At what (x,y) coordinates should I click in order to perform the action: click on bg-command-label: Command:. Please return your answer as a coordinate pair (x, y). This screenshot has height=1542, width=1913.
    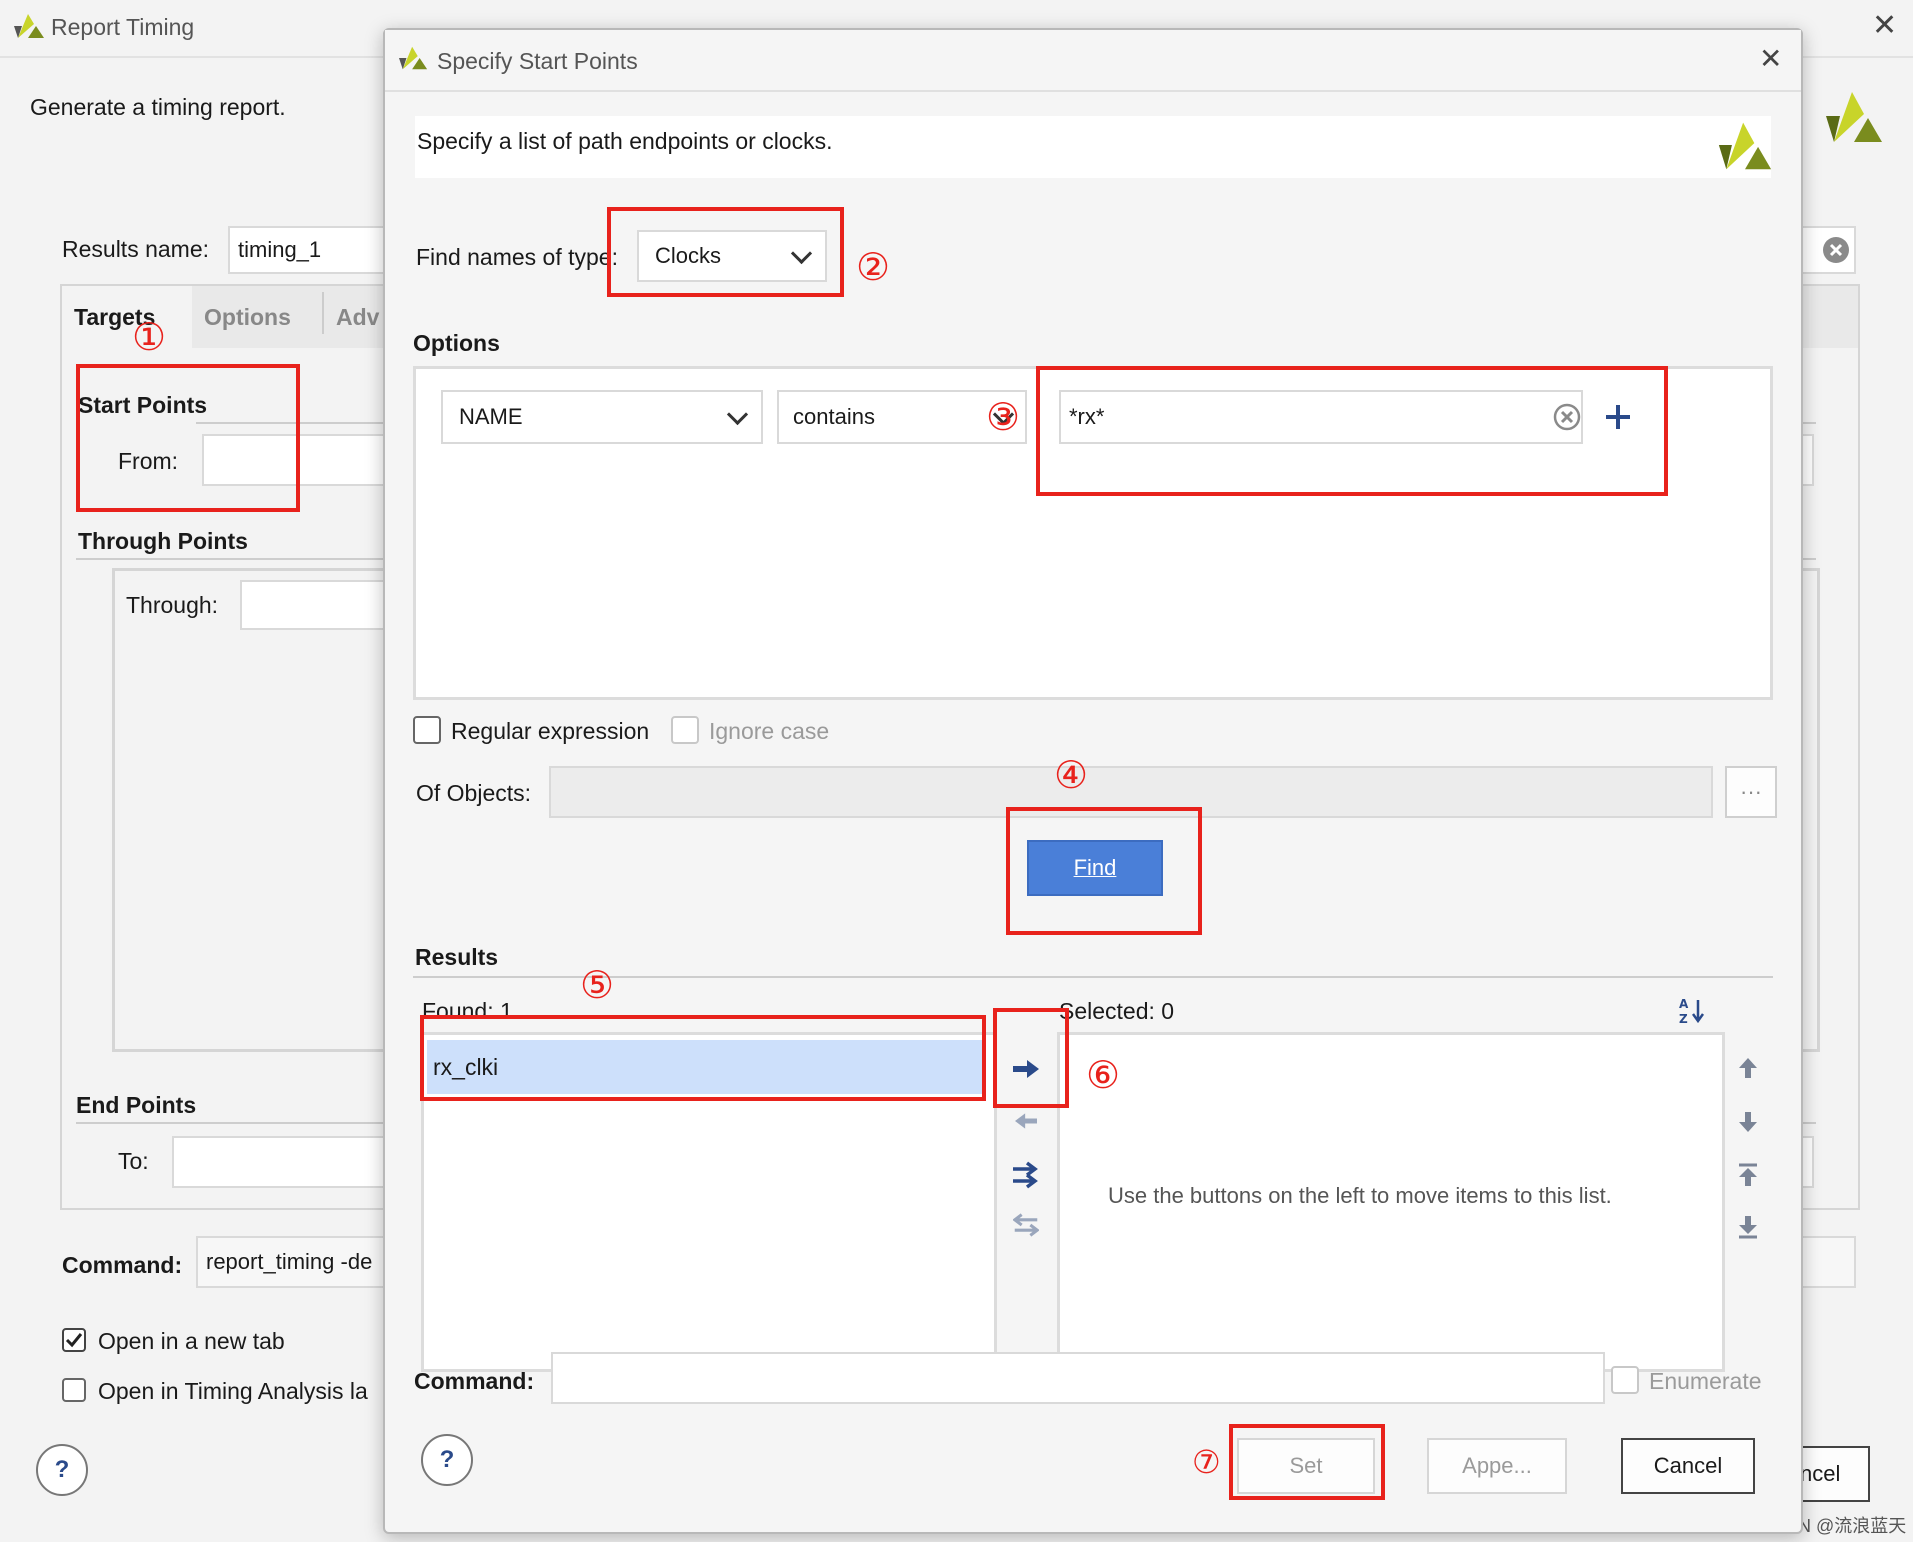
    Looking at the image, I should click on (122, 1265).